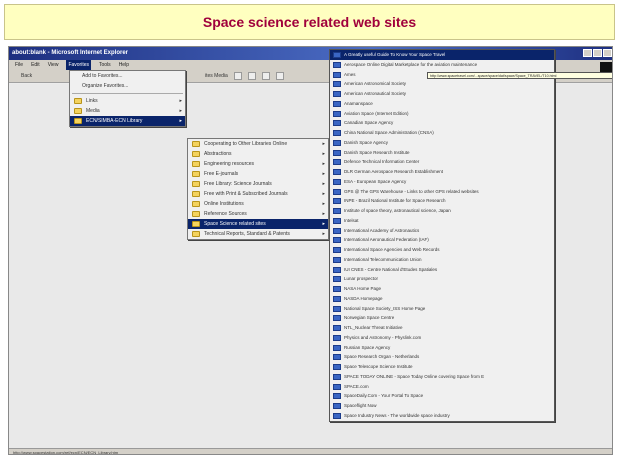 Image resolution: width=619 pixels, height=461 pixels. What do you see at coordinates (442, 357) in the screenshot?
I see `site-link-item: Space Research Organ - Netherlands` at bounding box center [442, 357].